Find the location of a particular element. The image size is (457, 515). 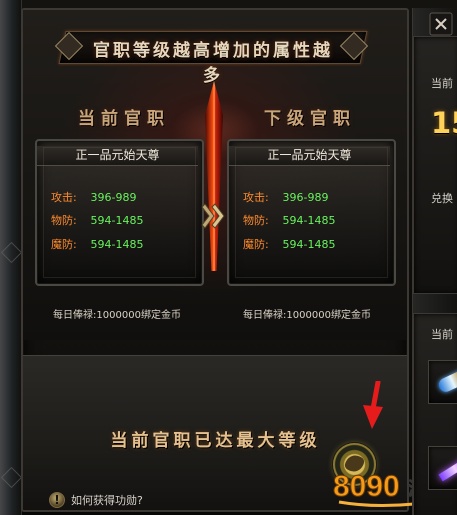

left-decorative-frame is located at coordinates (11, 257).